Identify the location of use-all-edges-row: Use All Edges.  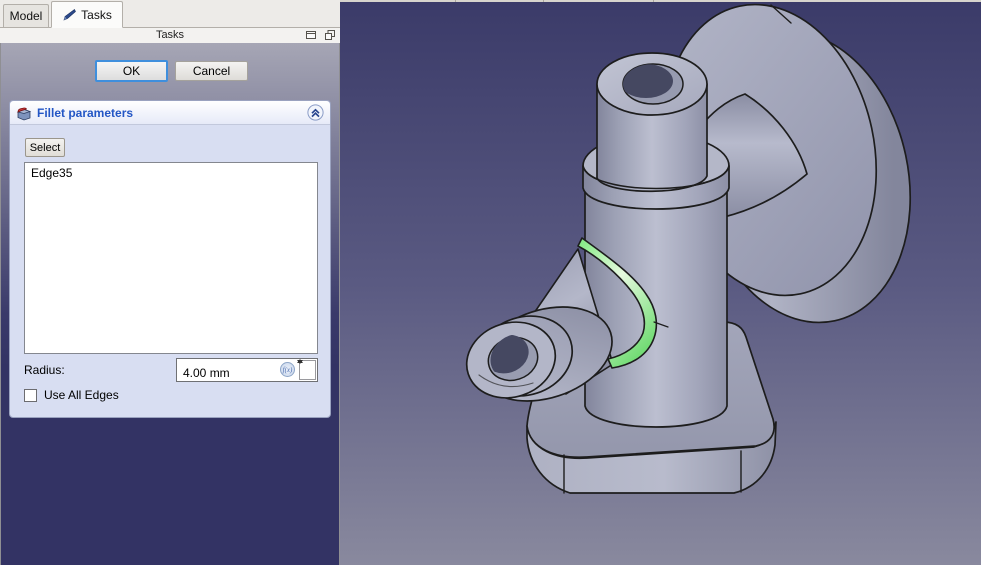
(71, 395).